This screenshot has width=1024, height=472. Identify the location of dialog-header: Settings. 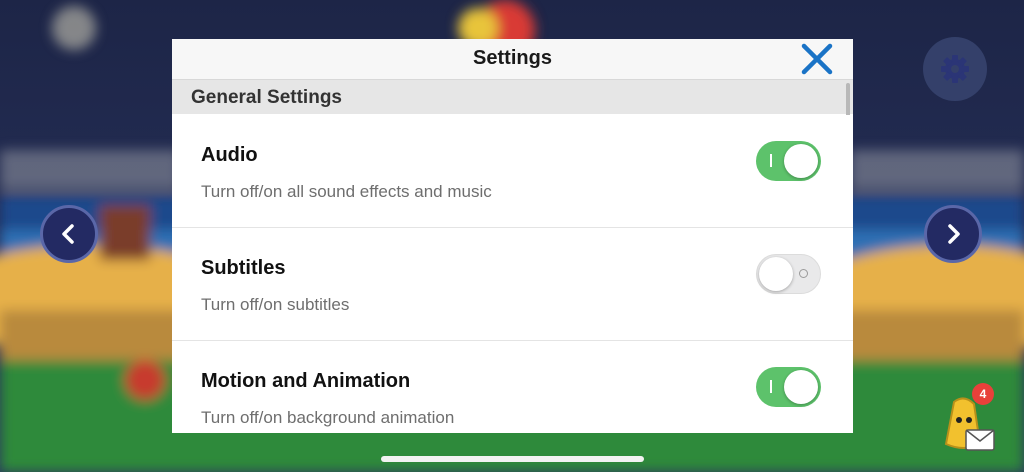
(512, 59).